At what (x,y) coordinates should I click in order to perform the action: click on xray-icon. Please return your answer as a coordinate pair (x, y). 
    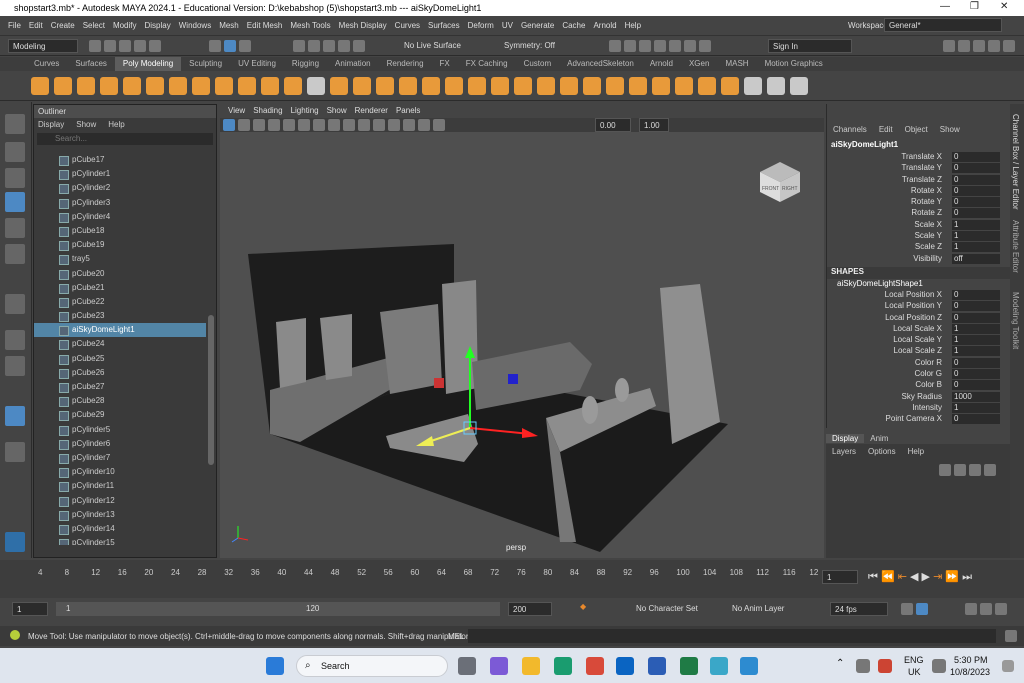
    Looking at the image, I should click on (439, 125).